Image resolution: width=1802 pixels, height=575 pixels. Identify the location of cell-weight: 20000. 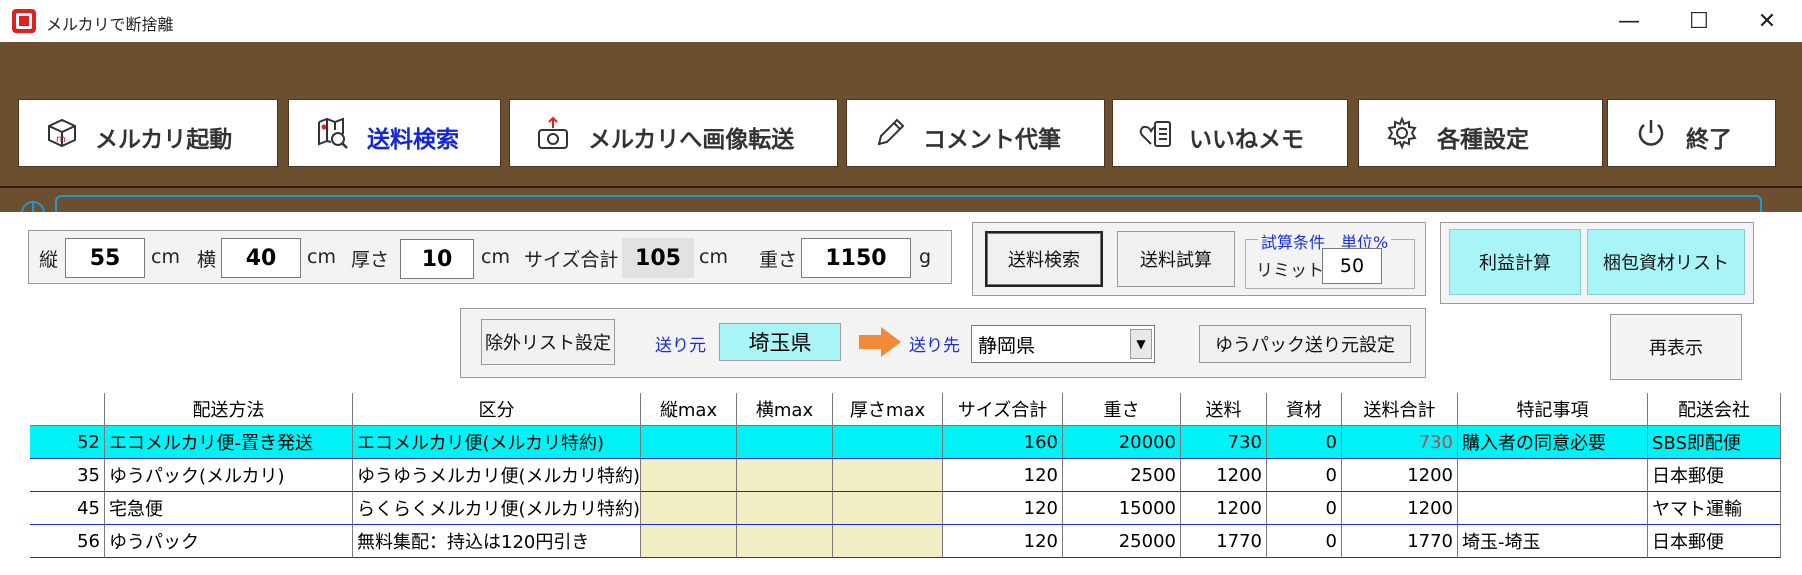
(1122, 442).